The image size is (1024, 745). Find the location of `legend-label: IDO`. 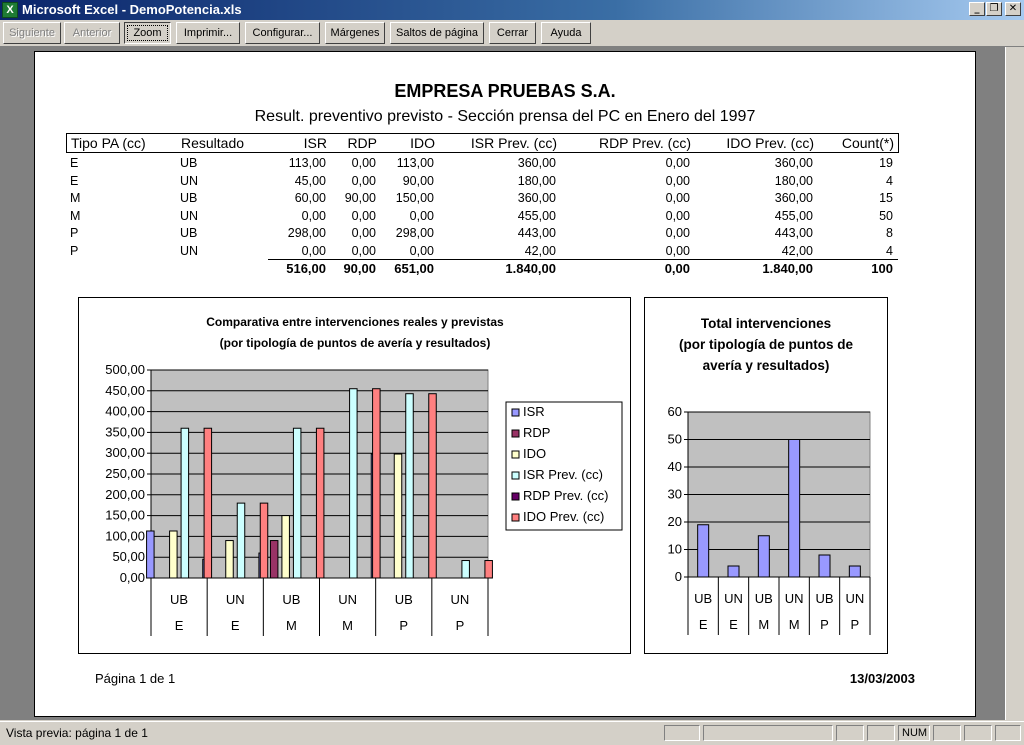

legend-label: IDO is located at coordinates (534, 453).